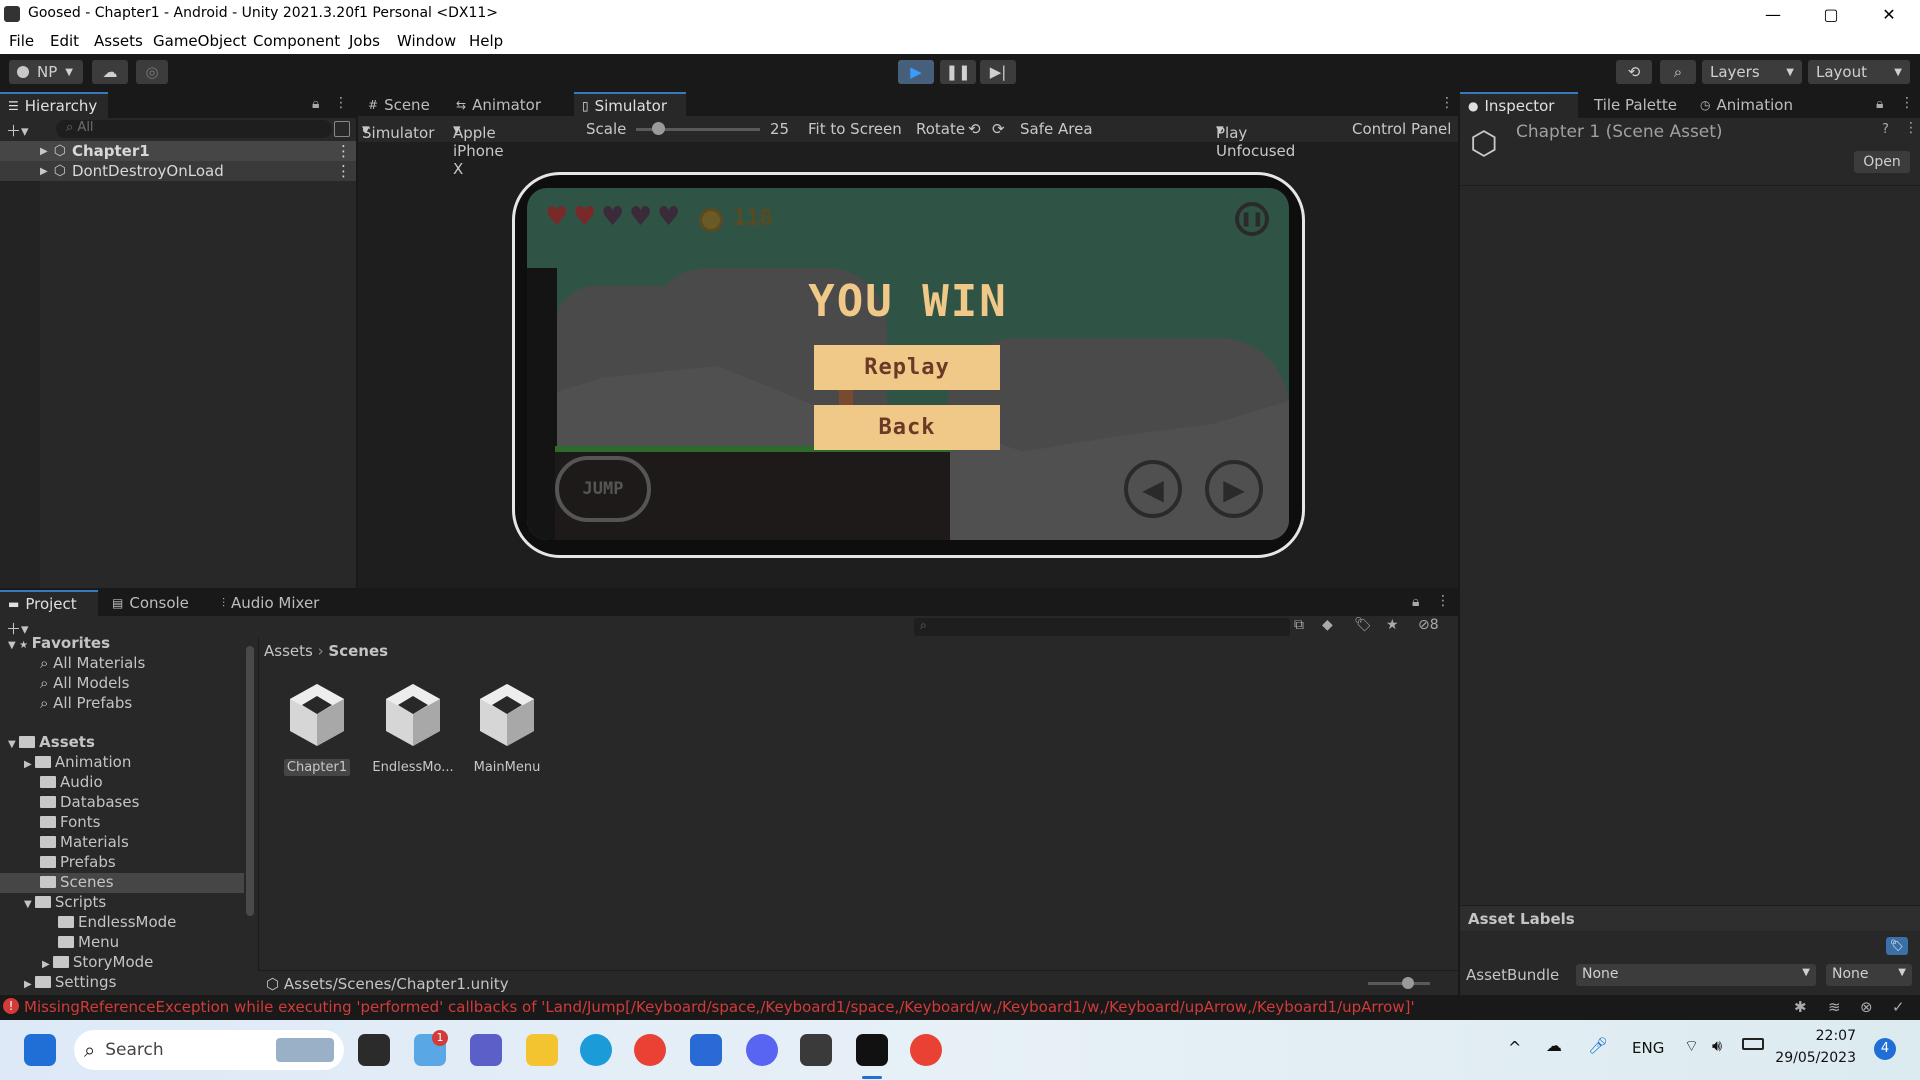  What do you see at coordinates (152, 72) in the screenshot?
I see `collab-button: ◎` at bounding box center [152, 72].